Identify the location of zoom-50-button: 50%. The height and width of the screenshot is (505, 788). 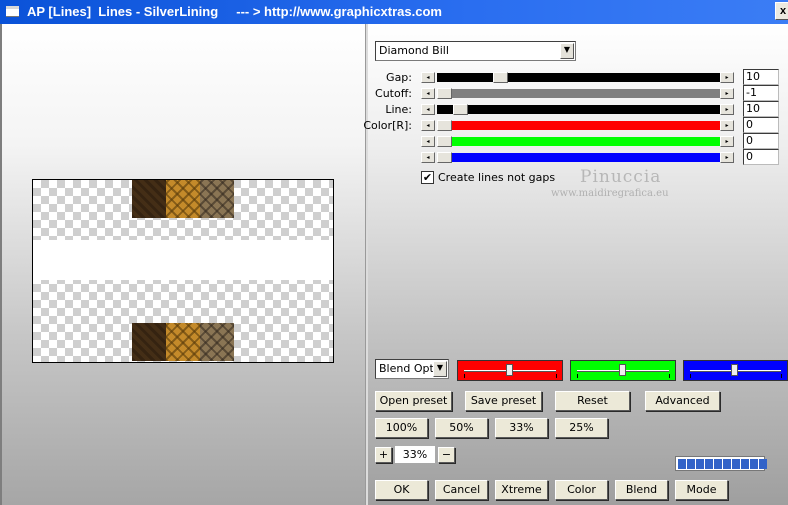
(461, 428).